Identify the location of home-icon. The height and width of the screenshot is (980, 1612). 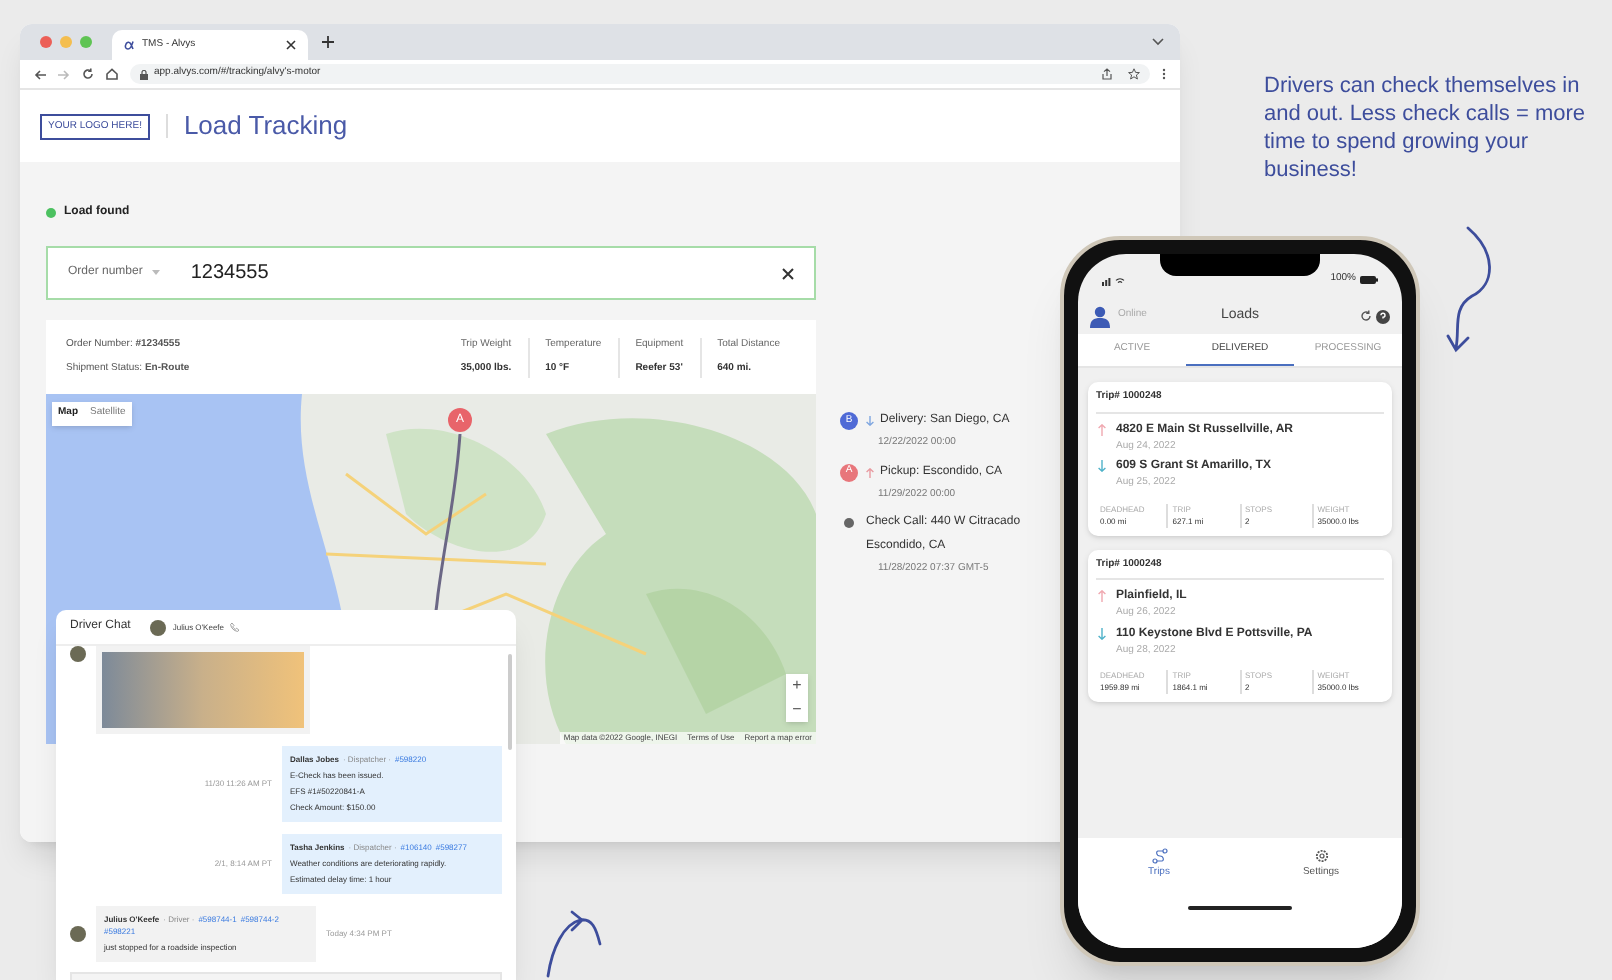
(112, 74).